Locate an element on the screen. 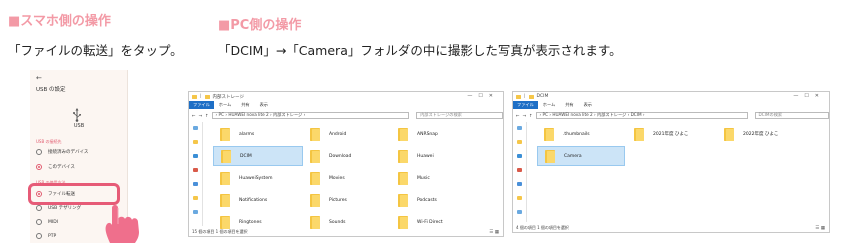  folder-item-camera: Camera is located at coordinates (581, 156).